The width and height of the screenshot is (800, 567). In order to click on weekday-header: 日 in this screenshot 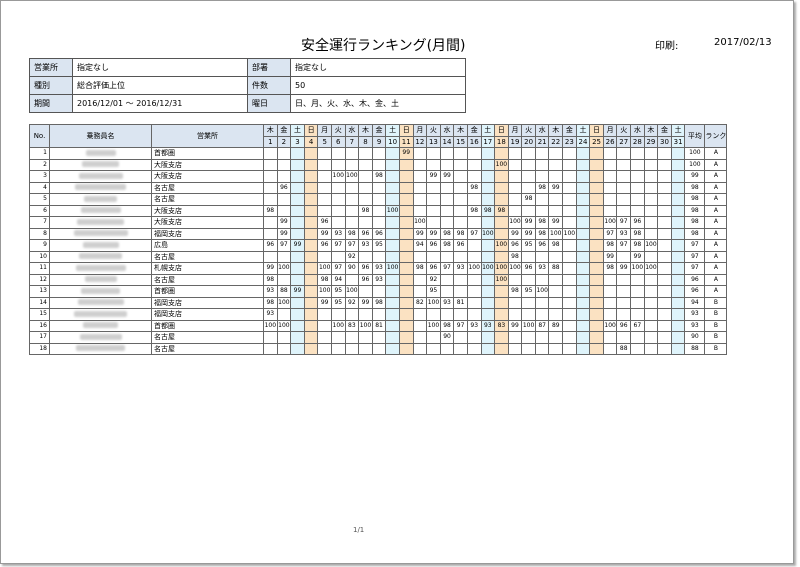, I will do `click(596, 130)`.